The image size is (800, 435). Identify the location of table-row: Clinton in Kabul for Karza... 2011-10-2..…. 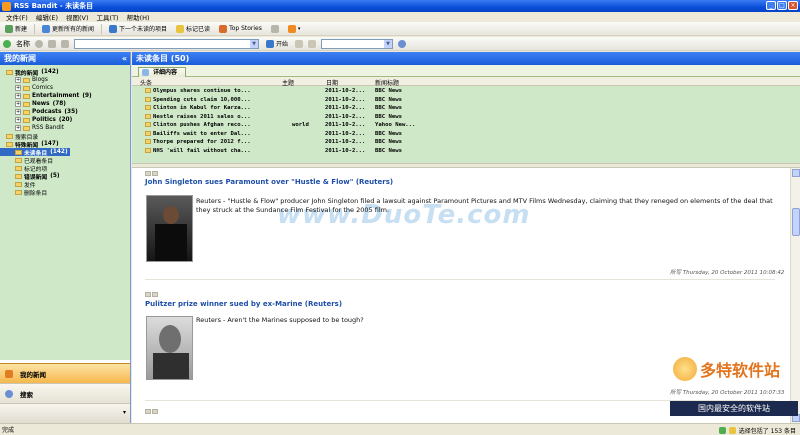
(466, 108).